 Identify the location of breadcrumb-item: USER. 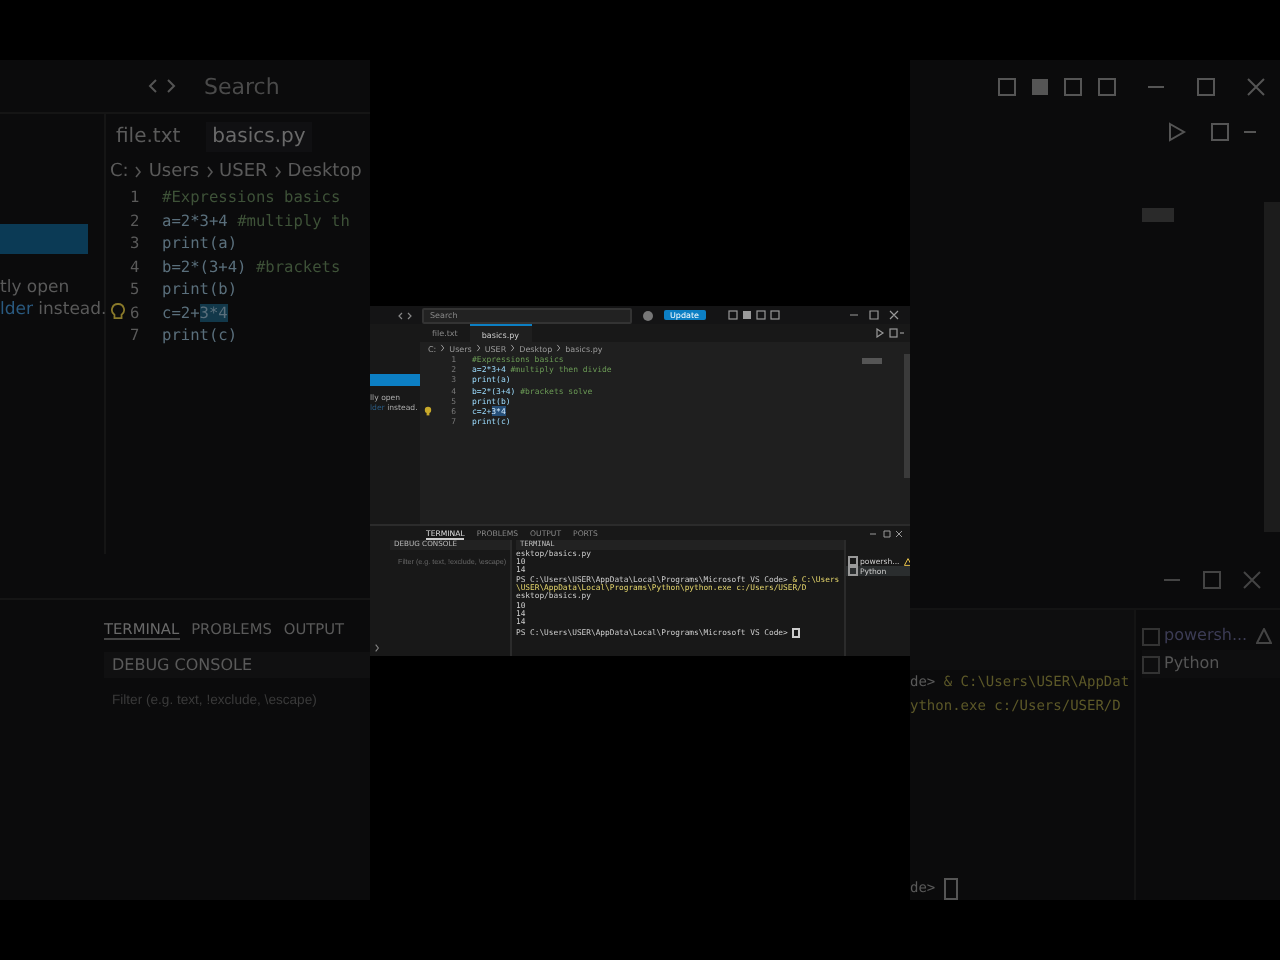
(243, 172).